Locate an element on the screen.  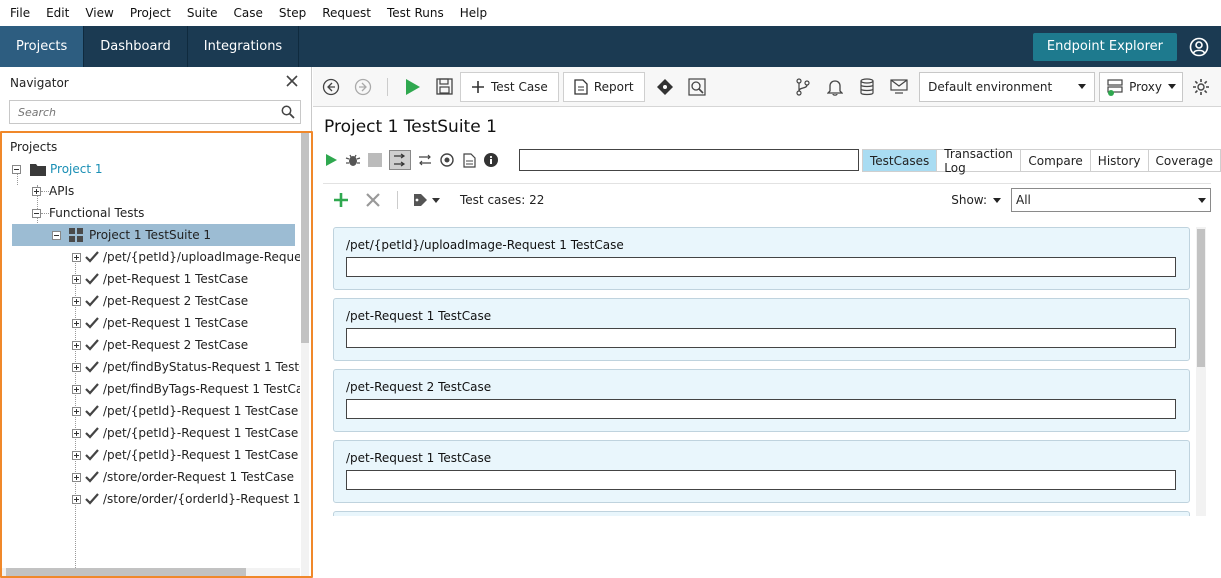
save-icon is located at coordinates (444, 87).